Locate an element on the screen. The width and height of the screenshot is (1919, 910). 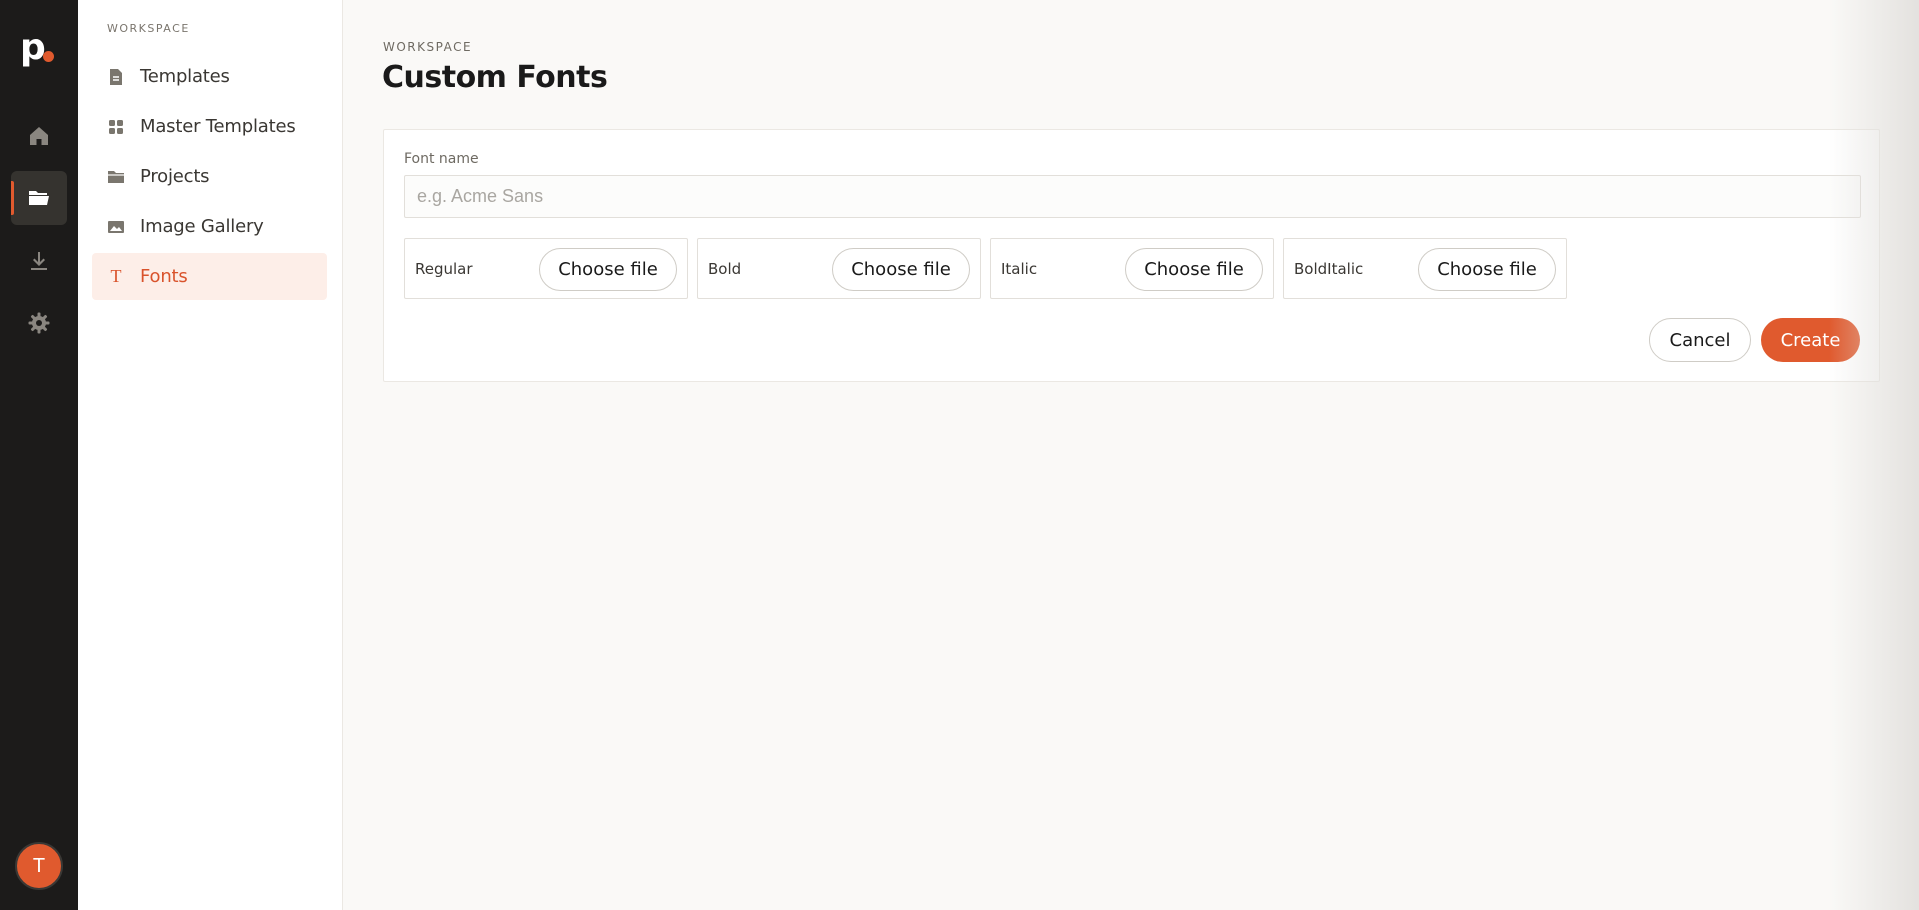
gear-icon is located at coordinates (39, 323).